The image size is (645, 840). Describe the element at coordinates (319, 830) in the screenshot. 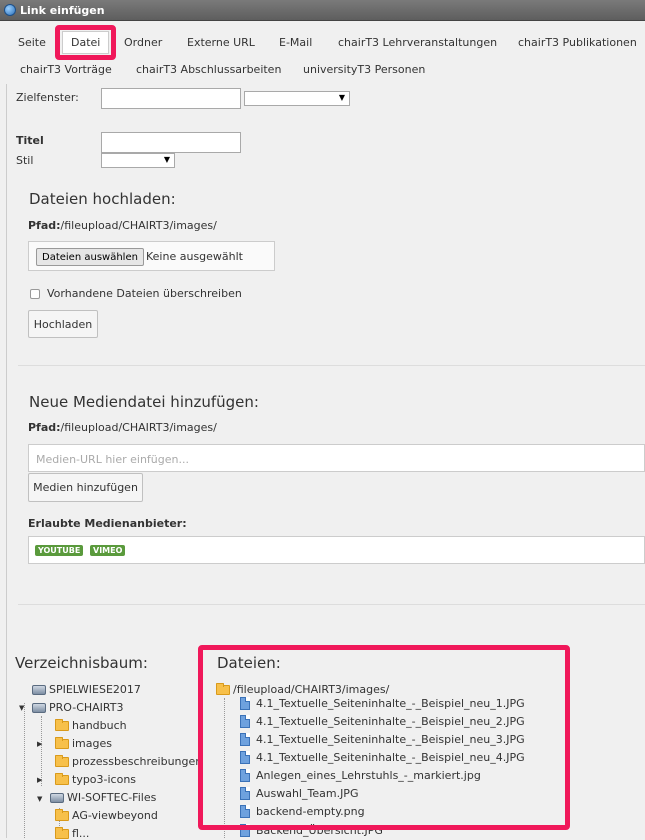

I see `file-name: Backend_Übersicht.JPG` at that location.